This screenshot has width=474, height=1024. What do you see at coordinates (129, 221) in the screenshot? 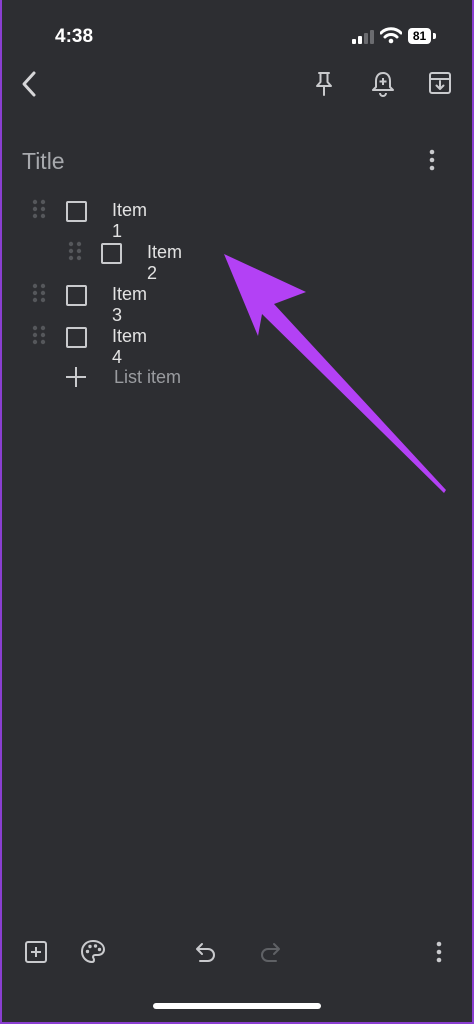
I see `item-label: Item 1` at bounding box center [129, 221].